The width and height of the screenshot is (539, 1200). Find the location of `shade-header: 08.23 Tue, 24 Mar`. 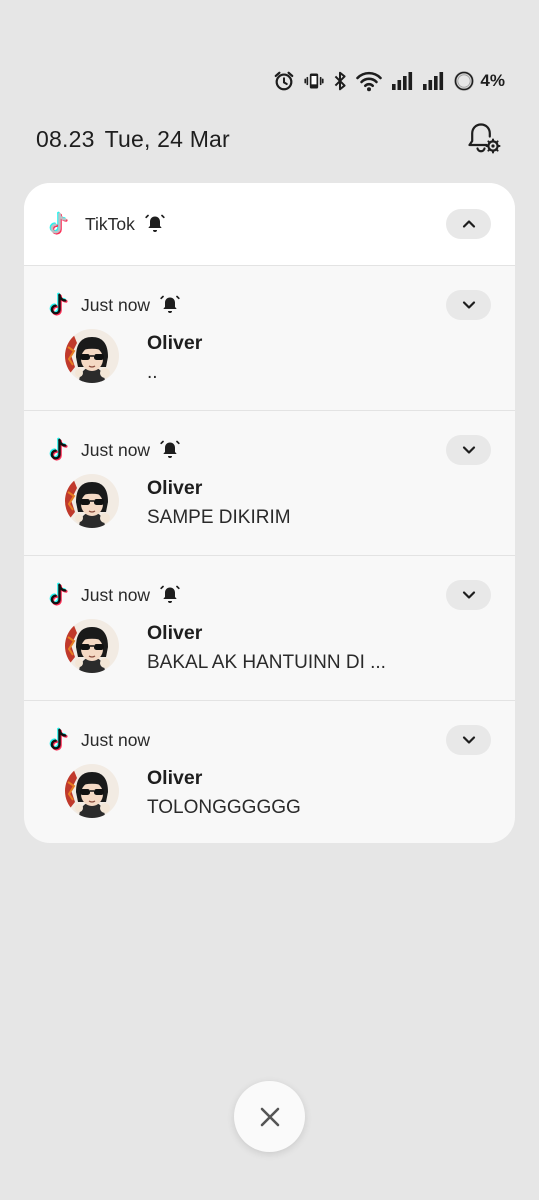

shade-header: 08.23 Tue, 24 Mar is located at coordinates (269, 139).